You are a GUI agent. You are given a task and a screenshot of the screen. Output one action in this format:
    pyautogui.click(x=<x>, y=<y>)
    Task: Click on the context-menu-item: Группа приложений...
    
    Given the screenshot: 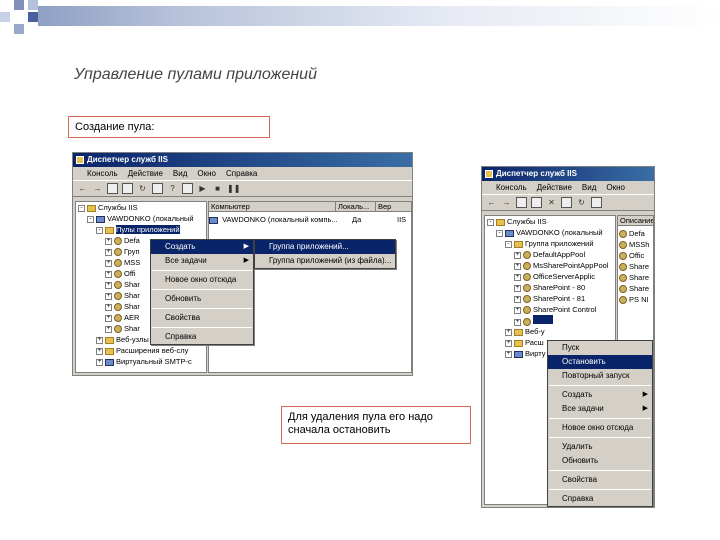 What is the action you would take?
    pyautogui.click(x=325, y=247)
    